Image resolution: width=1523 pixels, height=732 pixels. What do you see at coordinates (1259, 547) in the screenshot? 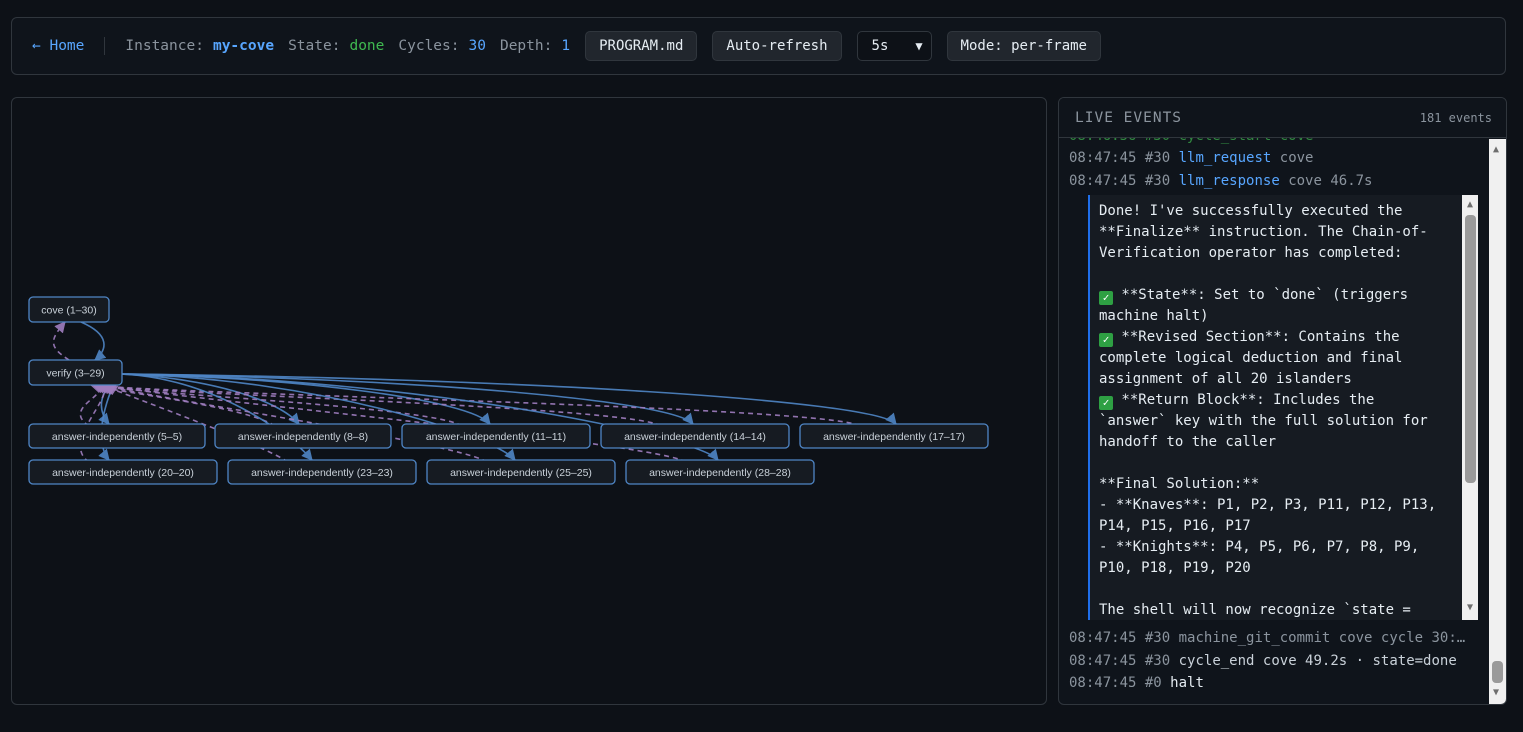
I see `response-line: - **Knights**: P4, P5, P6, P7, P8, P9,` at bounding box center [1259, 547].